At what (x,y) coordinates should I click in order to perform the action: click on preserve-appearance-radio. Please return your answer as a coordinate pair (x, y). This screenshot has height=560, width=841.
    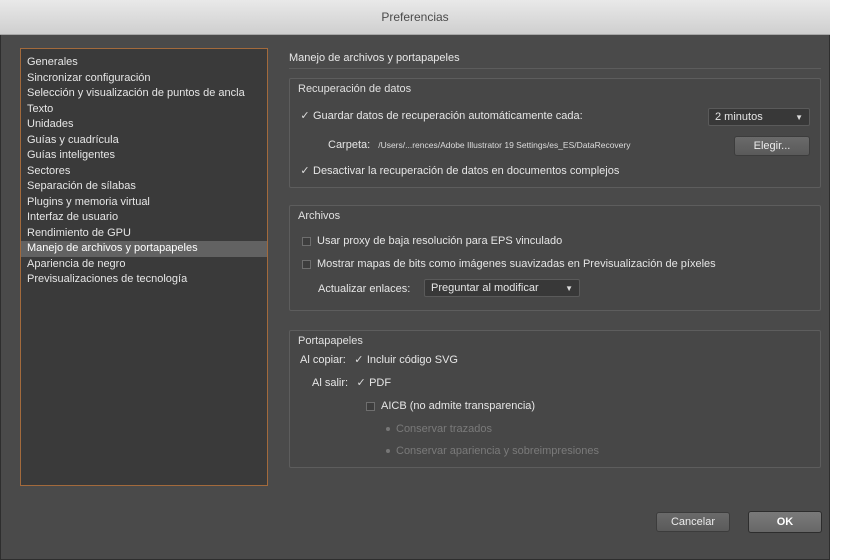
    Looking at the image, I should click on (388, 451).